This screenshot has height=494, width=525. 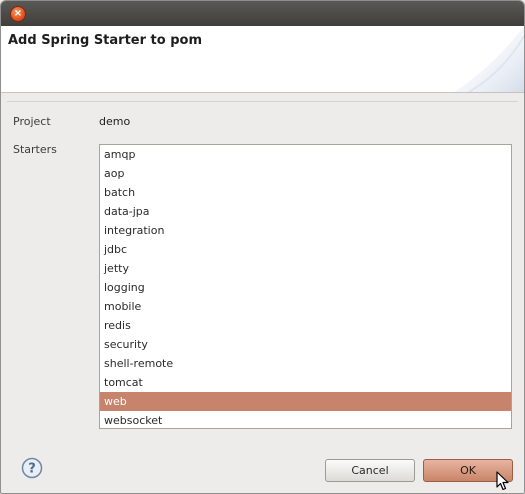 What do you see at coordinates (305, 401) in the screenshot?
I see `starter-item: web` at bounding box center [305, 401].